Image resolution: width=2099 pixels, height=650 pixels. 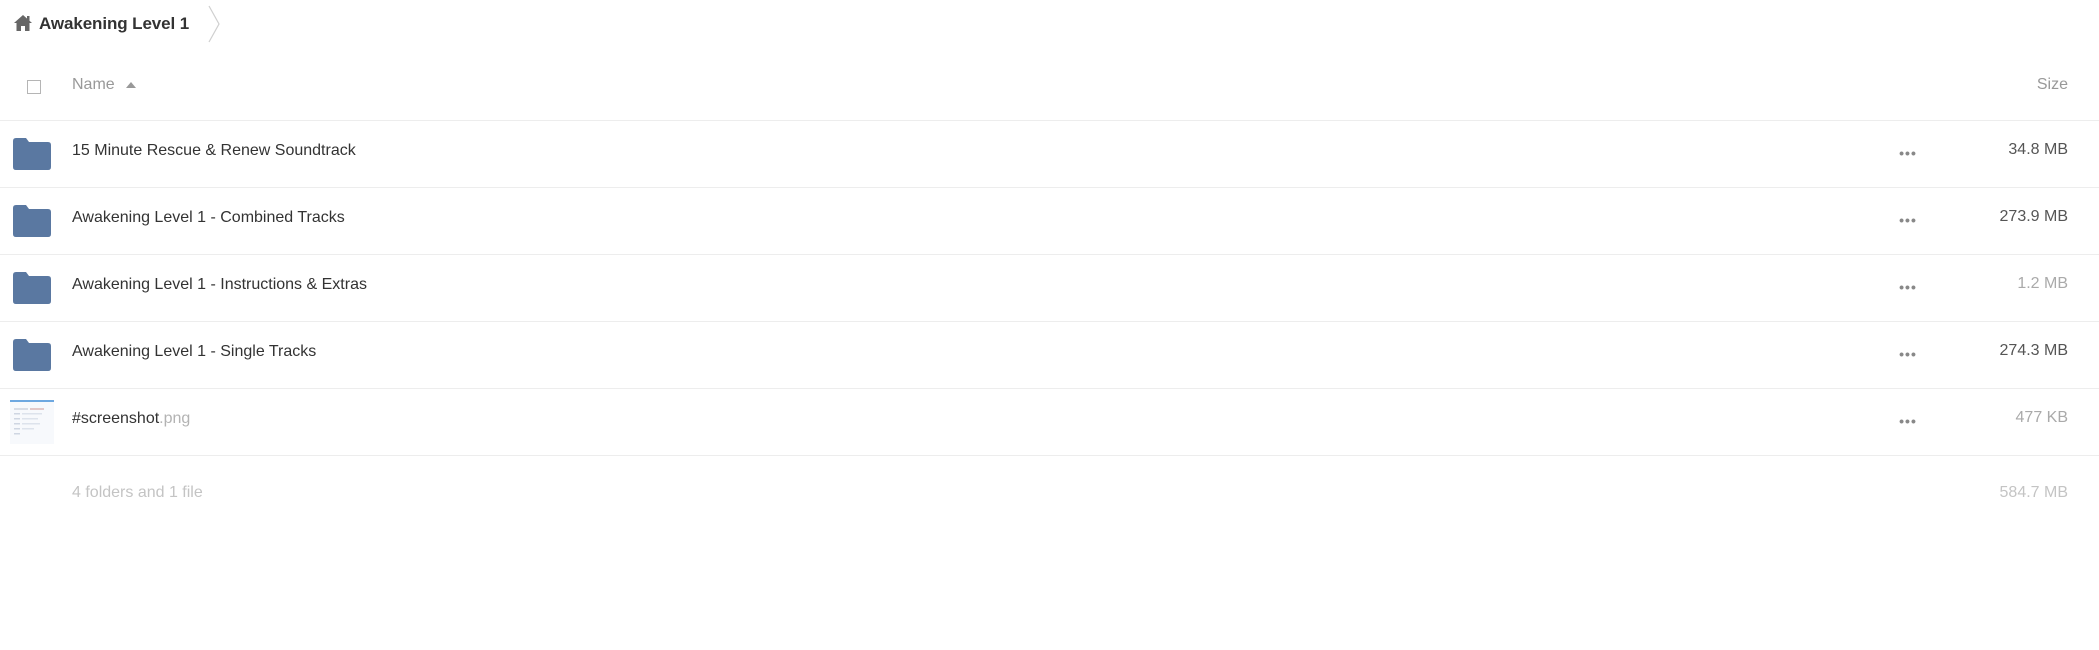 I want to click on select-all-checkbox, so click(x=34, y=87).